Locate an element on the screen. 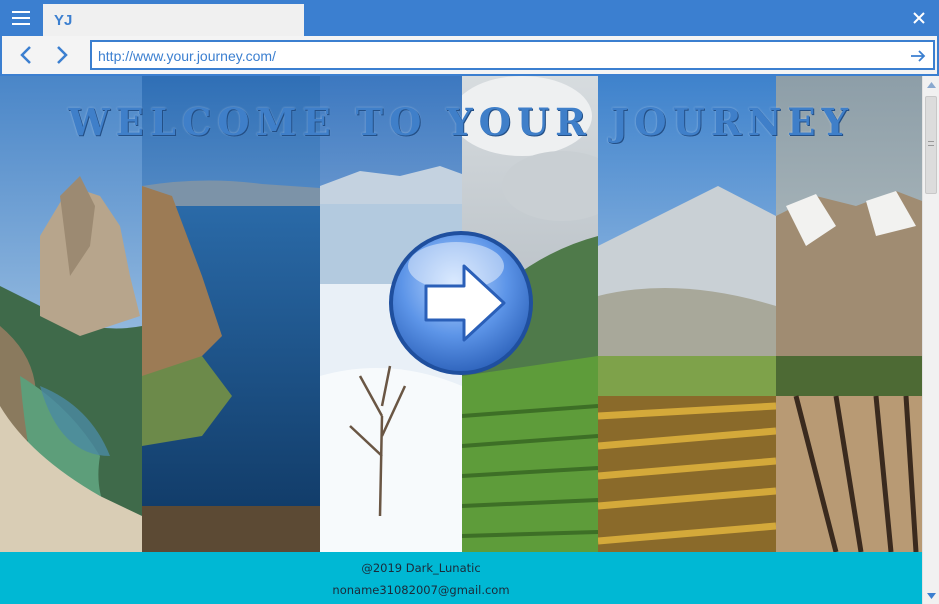  hamburger-icon is located at coordinates (21, 18).